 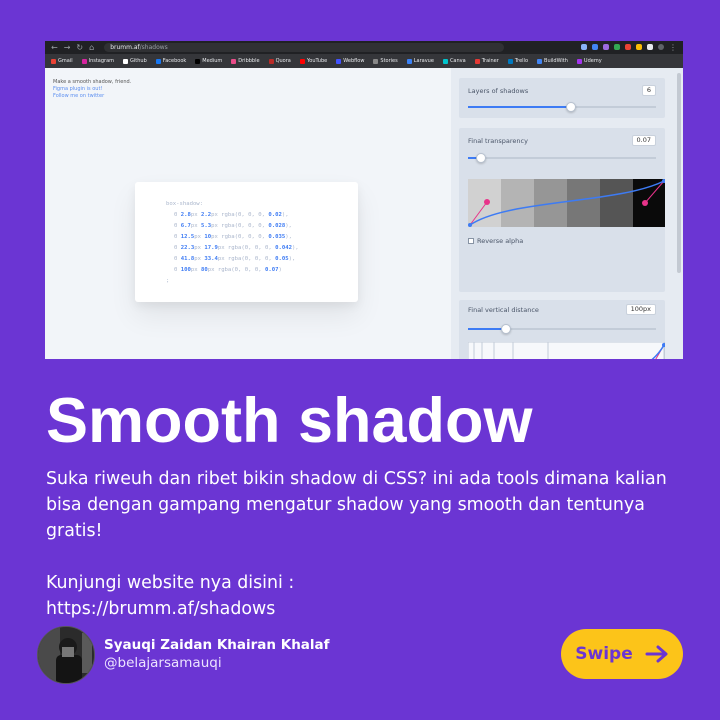 What do you see at coordinates (233, 237) in the screenshot?
I see `code-line: 0 12.5px 10px rgba(0, 0, 0, 0.035),` at bounding box center [233, 237].